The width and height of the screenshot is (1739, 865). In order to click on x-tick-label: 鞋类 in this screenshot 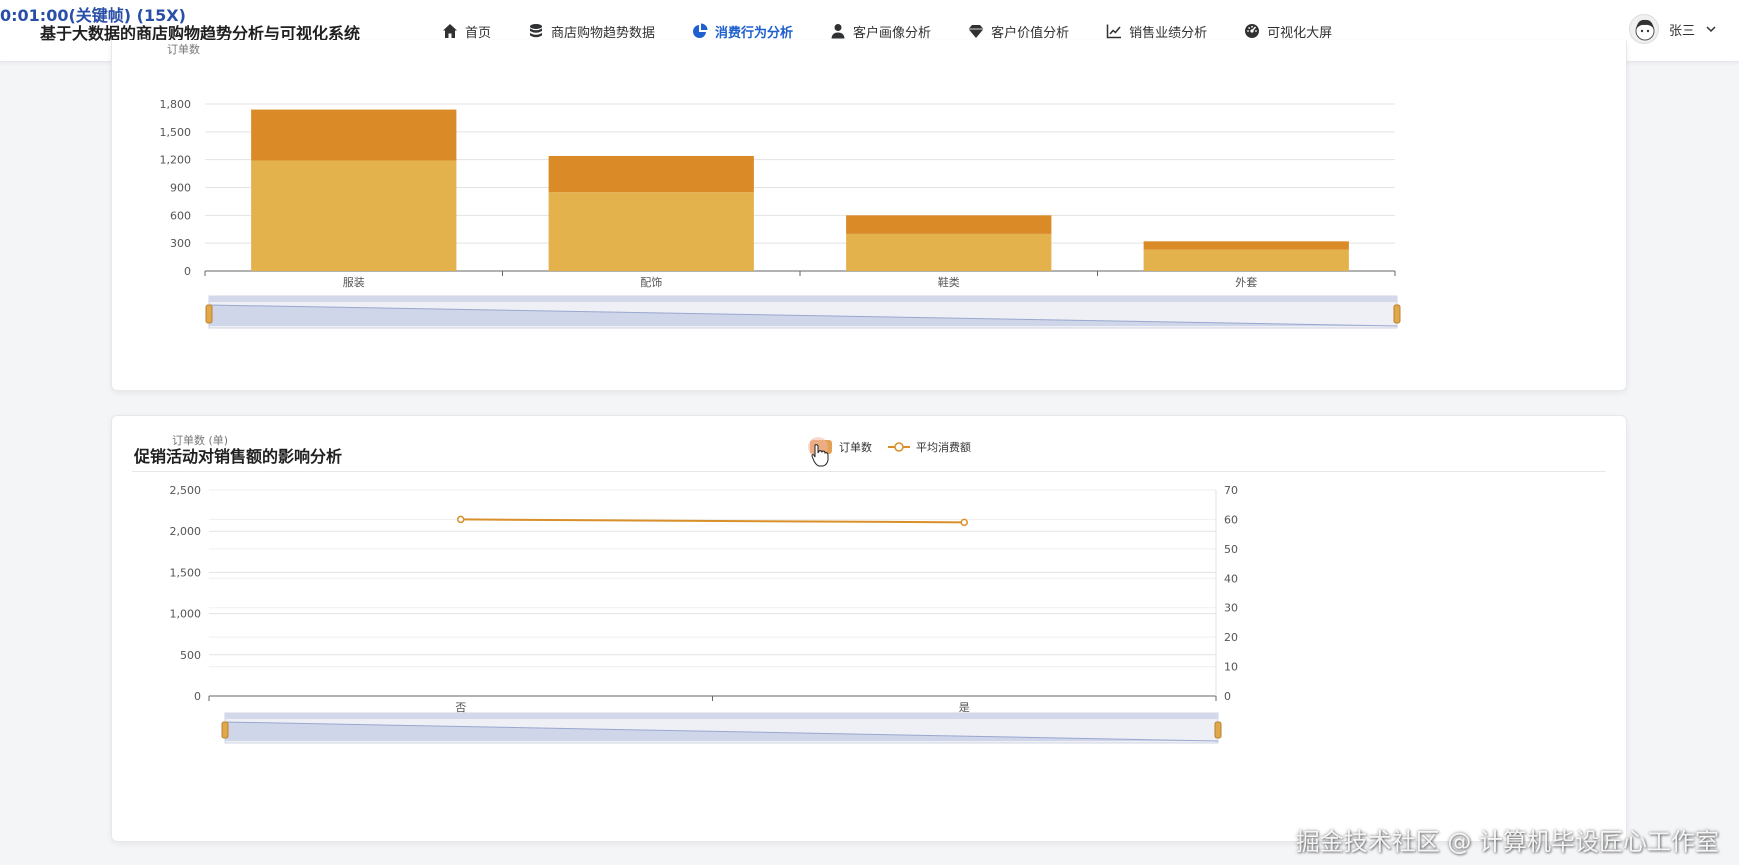, I will do `click(949, 282)`.